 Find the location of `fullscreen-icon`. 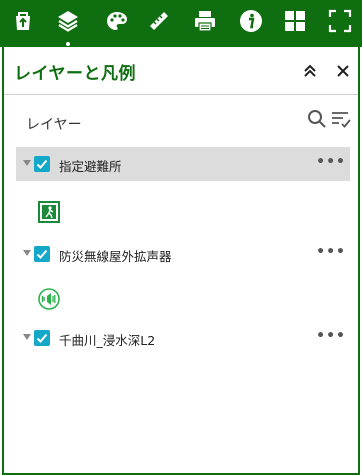

fullscreen-icon is located at coordinates (340, 21).